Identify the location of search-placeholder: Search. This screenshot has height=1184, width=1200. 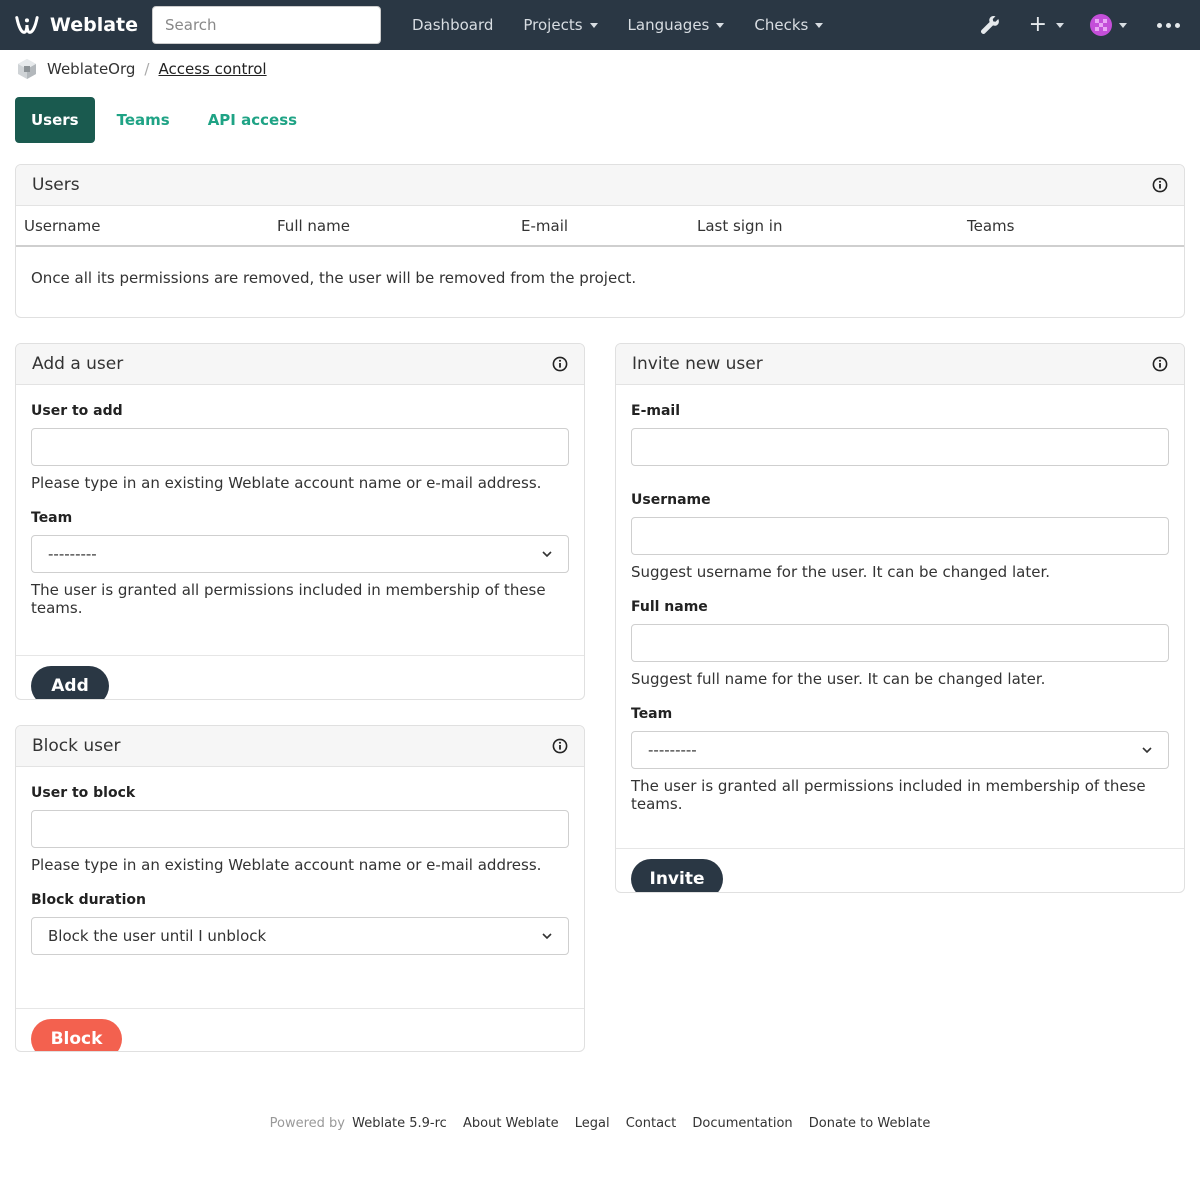
(191, 25).